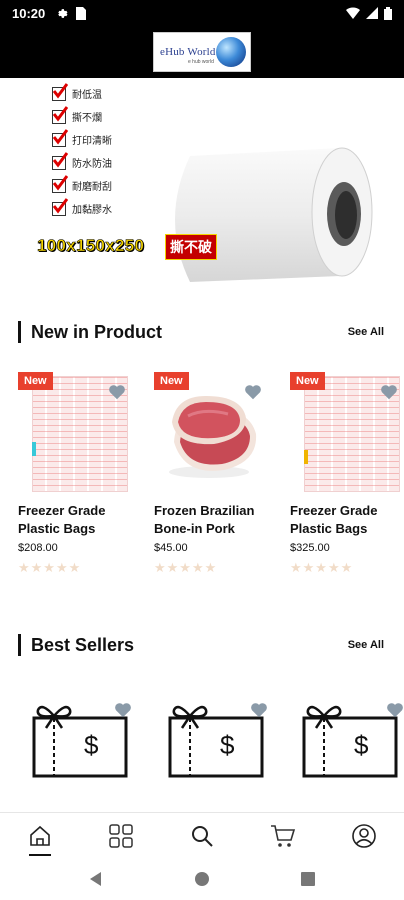 This screenshot has width=404, height=900. Describe the element at coordinates (353, 13) in the screenshot. I see `wifi-icon` at that location.